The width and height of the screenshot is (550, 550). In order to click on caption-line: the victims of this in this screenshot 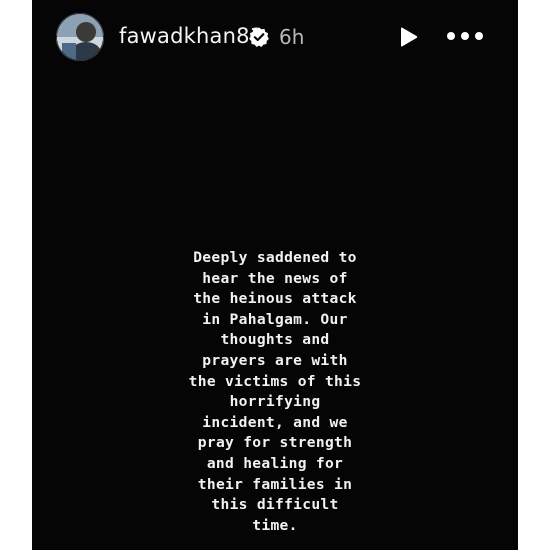, I will do `click(275, 381)`.